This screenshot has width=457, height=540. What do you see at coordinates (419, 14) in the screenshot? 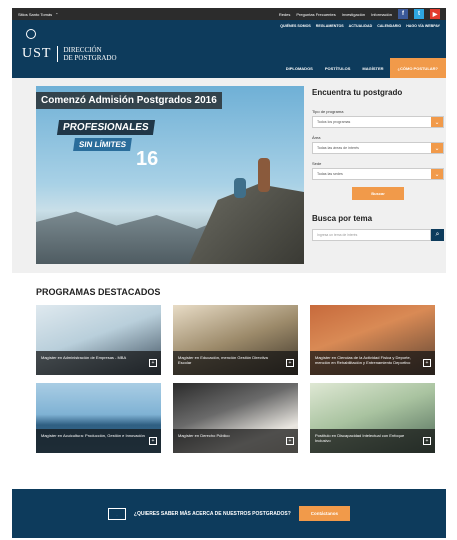
I see `twitter-icon: t` at bounding box center [419, 14].